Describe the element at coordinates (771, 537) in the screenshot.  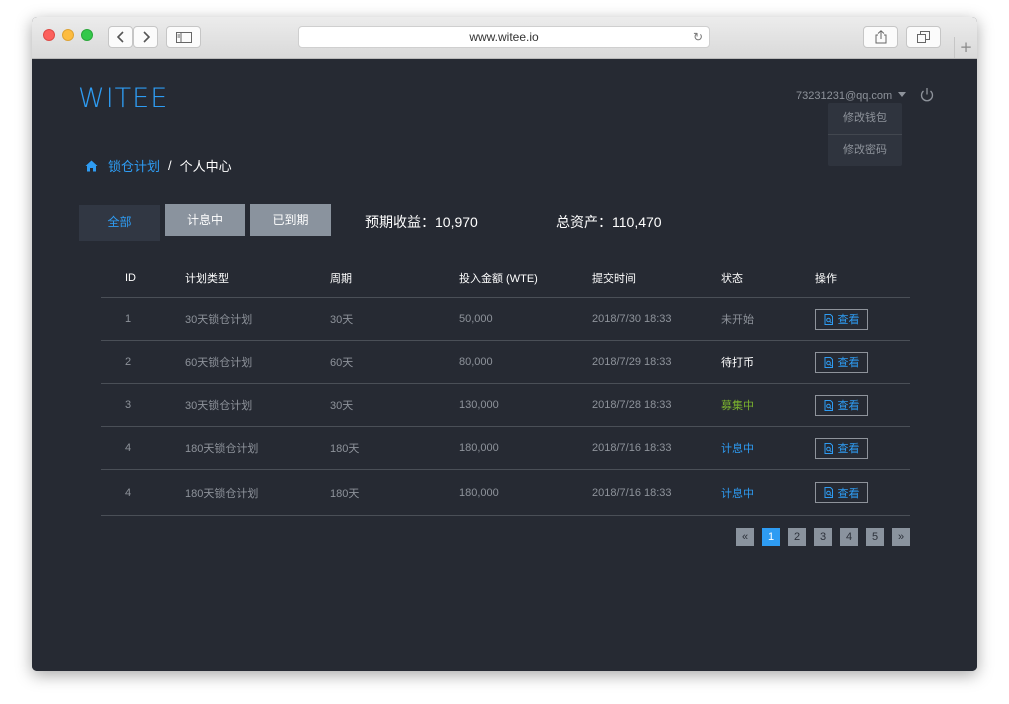
I see `pagination-page-1: 1` at that location.